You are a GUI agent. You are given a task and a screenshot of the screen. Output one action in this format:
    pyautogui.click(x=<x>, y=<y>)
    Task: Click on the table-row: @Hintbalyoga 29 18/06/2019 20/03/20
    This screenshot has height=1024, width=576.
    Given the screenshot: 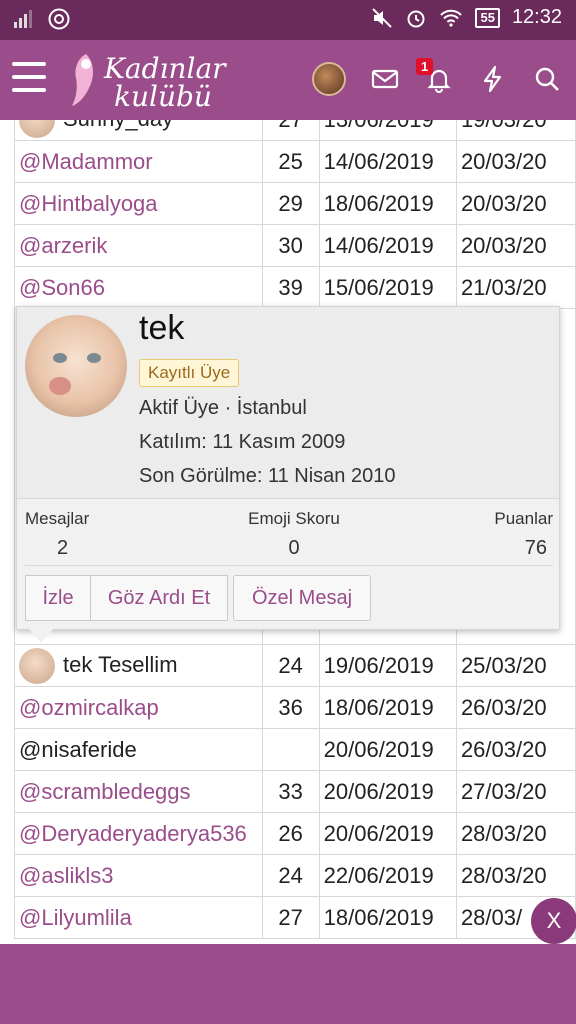 What is the action you would take?
    pyautogui.click(x=295, y=203)
    